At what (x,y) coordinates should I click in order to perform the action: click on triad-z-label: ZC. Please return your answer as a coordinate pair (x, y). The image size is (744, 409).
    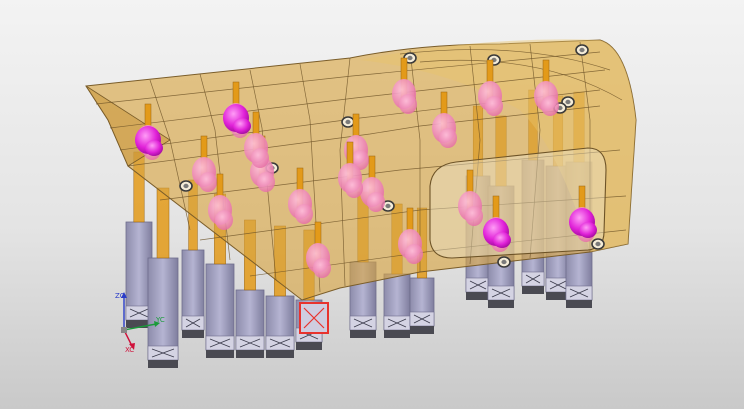
    Looking at the image, I should click on (120, 296).